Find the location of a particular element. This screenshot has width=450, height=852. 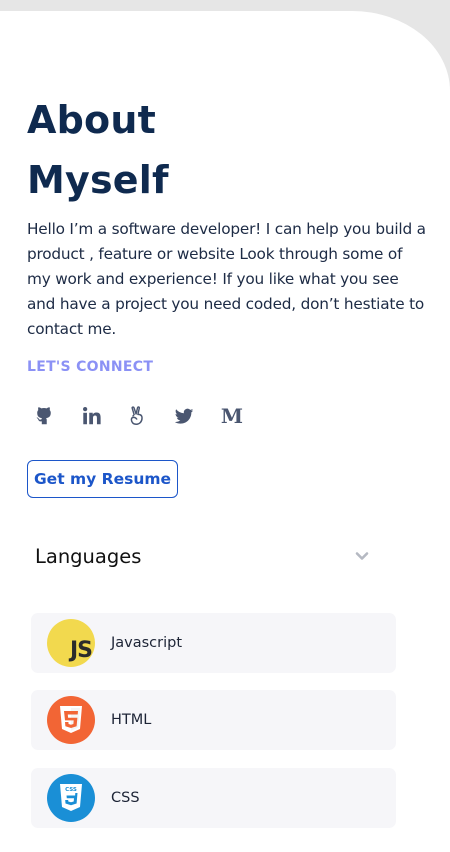

languages-heading: Languages is located at coordinates (88, 556).